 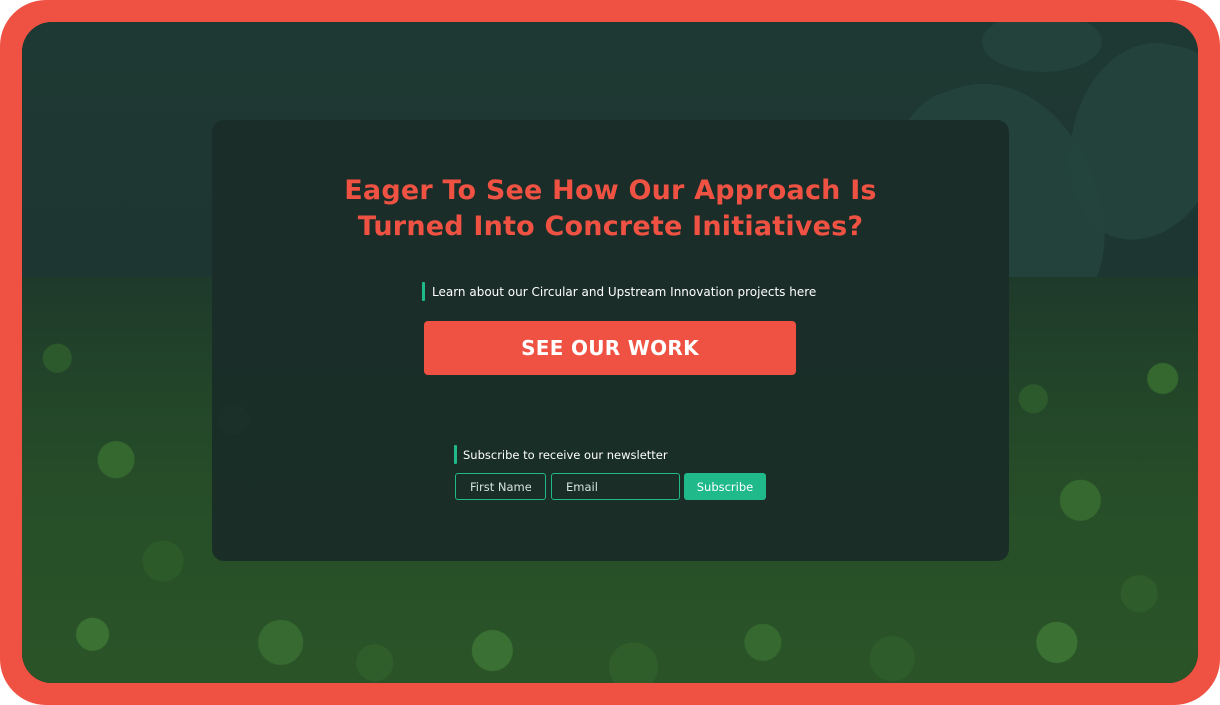 I want to click on headline-line-2: Turned Into Concrete Initiatives?, so click(x=610, y=226).